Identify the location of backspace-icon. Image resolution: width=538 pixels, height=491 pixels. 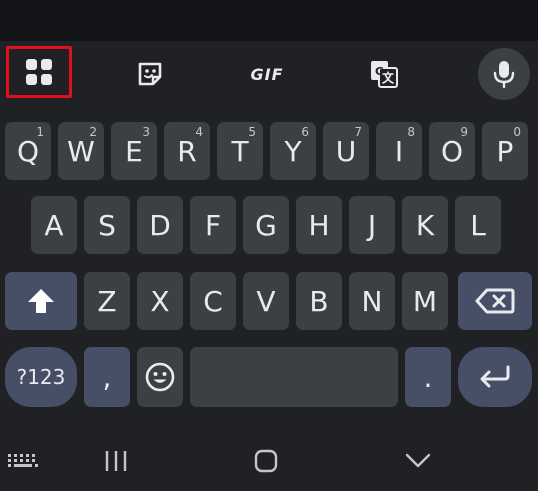
(495, 301).